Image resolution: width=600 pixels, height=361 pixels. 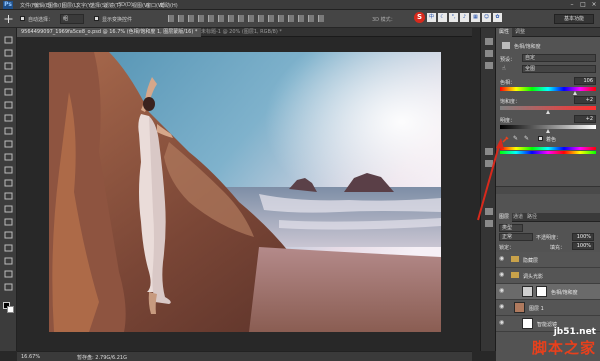 I want to click on paragraph-icon, so click(x=489, y=163).